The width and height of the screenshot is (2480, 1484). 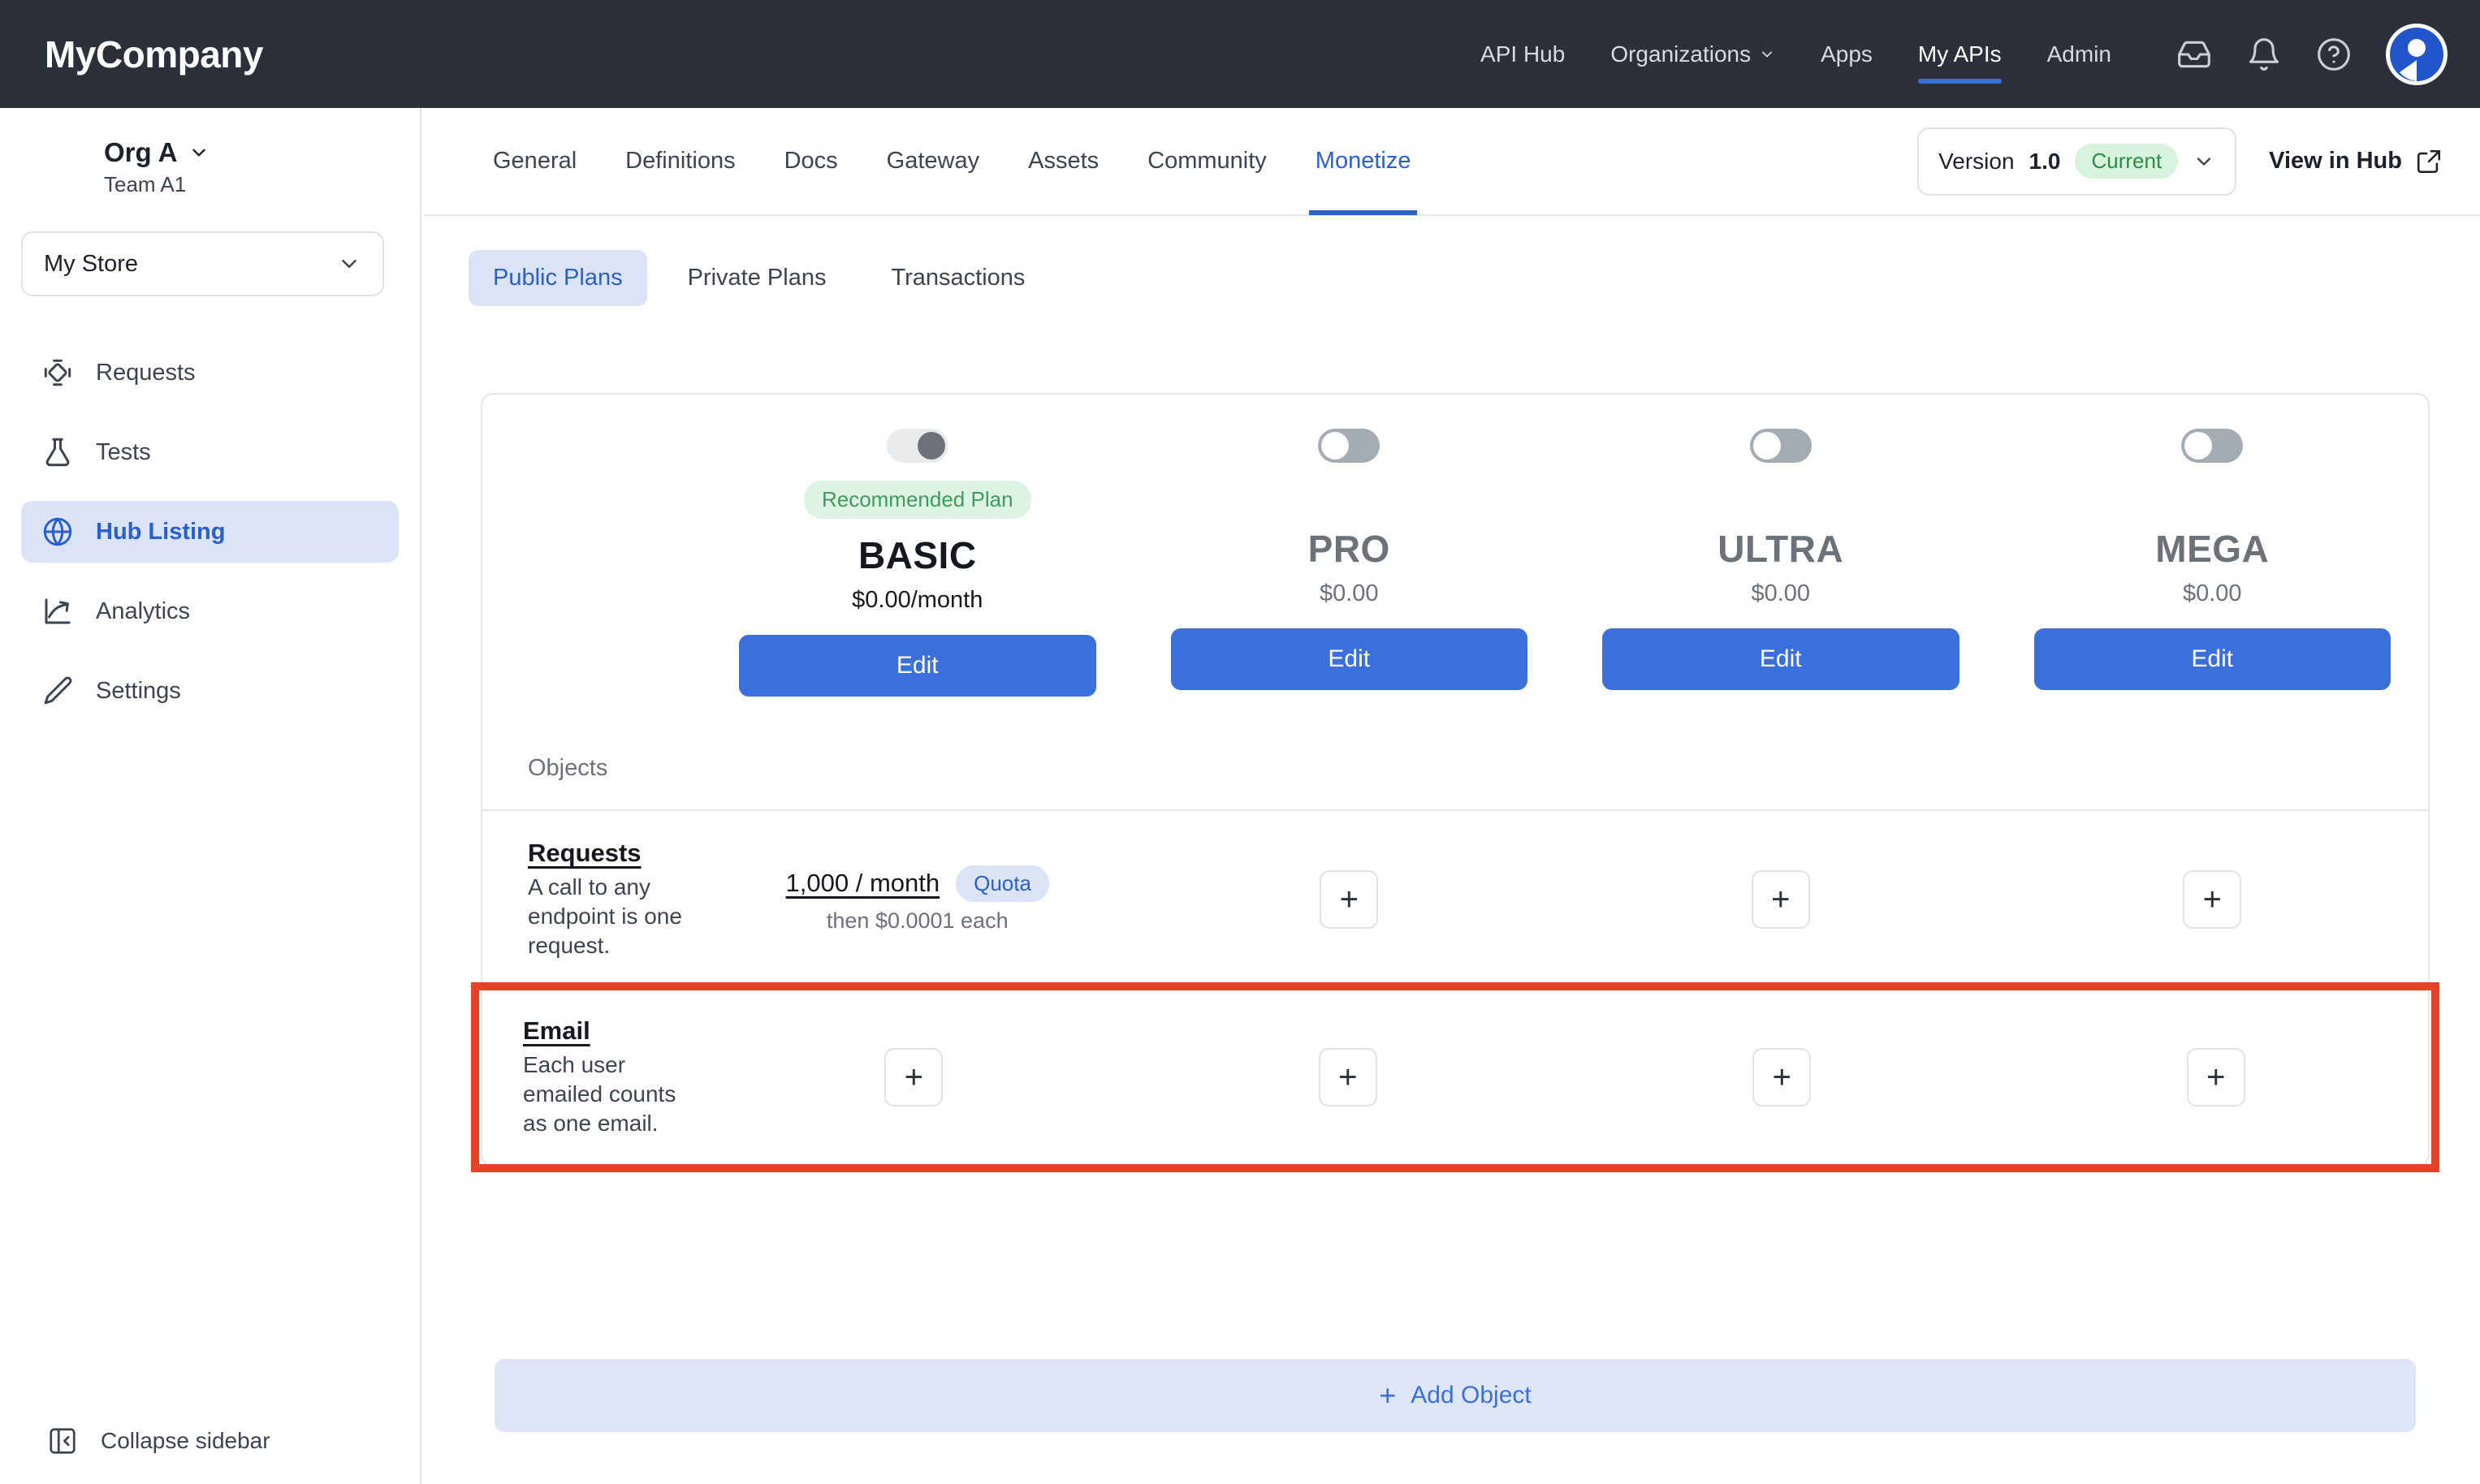 I want to click on object-cell-basic: +, so click(x=914, y=1077).